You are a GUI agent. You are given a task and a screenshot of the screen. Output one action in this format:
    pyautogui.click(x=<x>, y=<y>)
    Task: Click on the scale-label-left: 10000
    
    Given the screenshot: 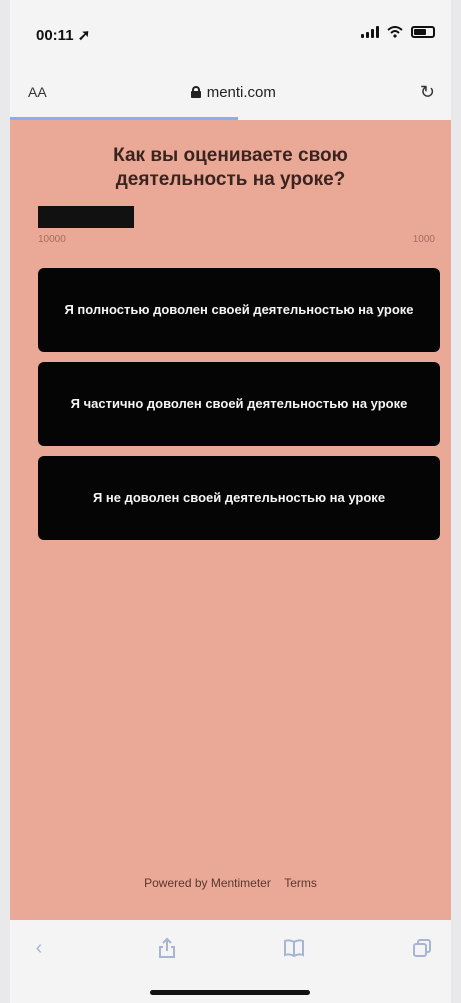 What is the action you would take?
    pyautogui.click(x=52, y=239)
    